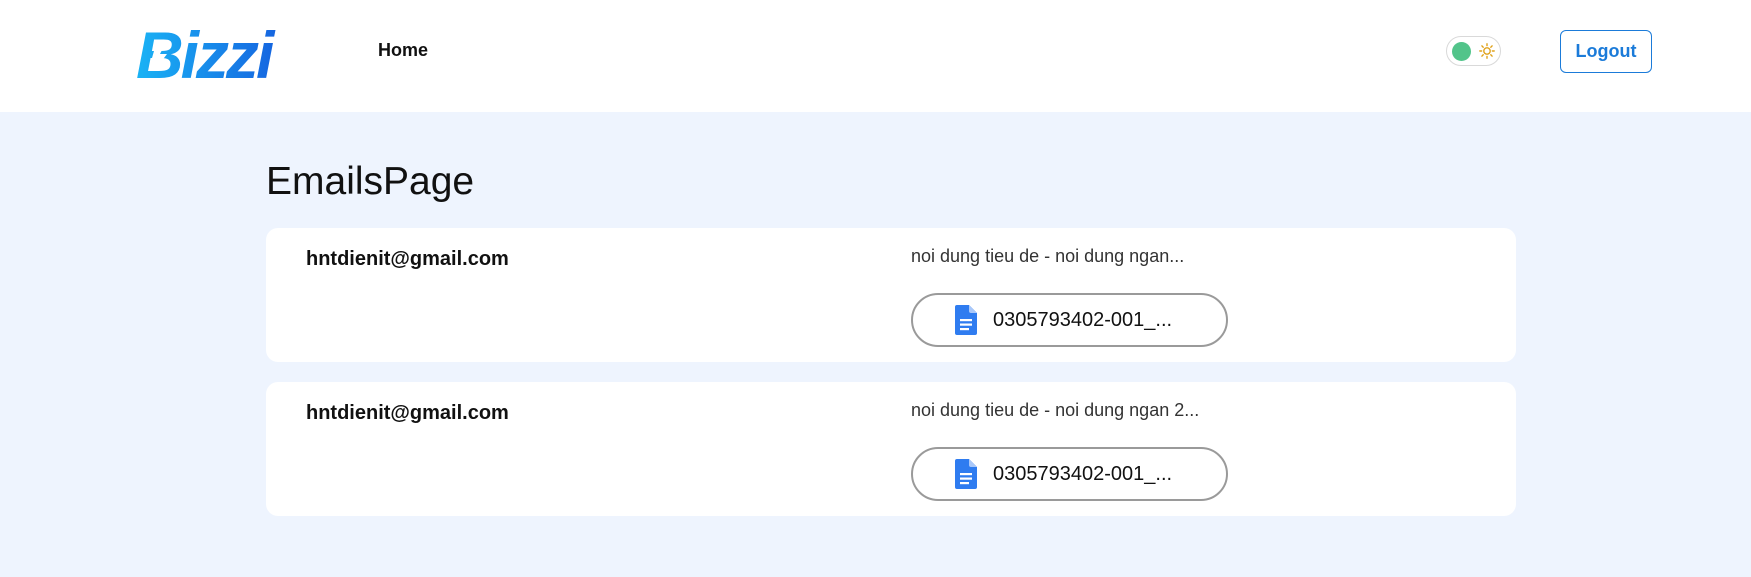 The width and height of the screenshot is (1751, 577). I want to click on bizzi-logo: Bizzi, so click(224, 52).